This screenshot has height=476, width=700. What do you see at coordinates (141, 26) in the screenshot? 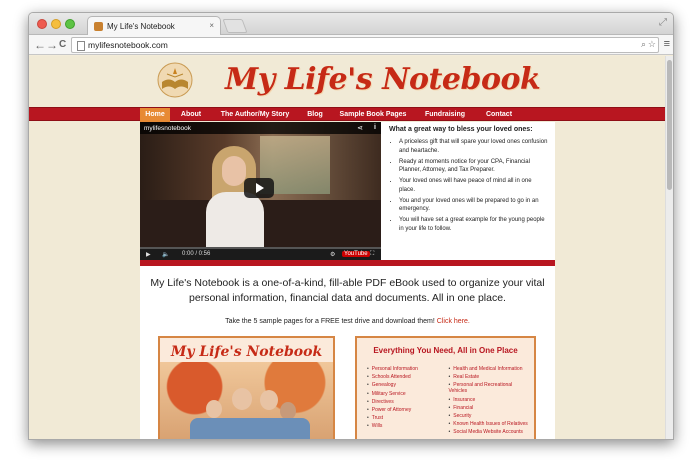
I see `tab-title: My Life's Notebook` at bounding box center [141, 26].